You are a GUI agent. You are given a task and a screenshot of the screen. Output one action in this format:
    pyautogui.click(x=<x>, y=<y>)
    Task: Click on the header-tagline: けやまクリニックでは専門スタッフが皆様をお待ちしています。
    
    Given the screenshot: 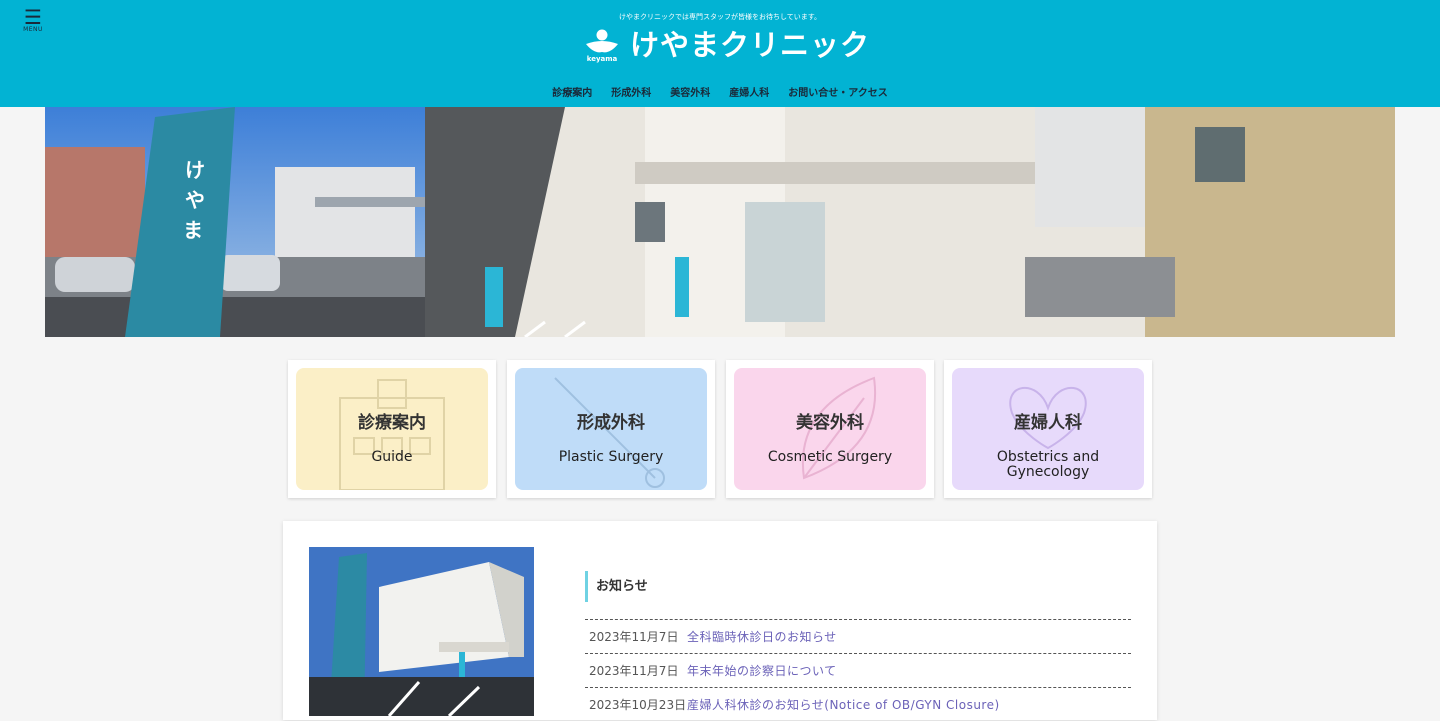 What is the action you would take?
    pyautogui.click(x=720, y=17)
    